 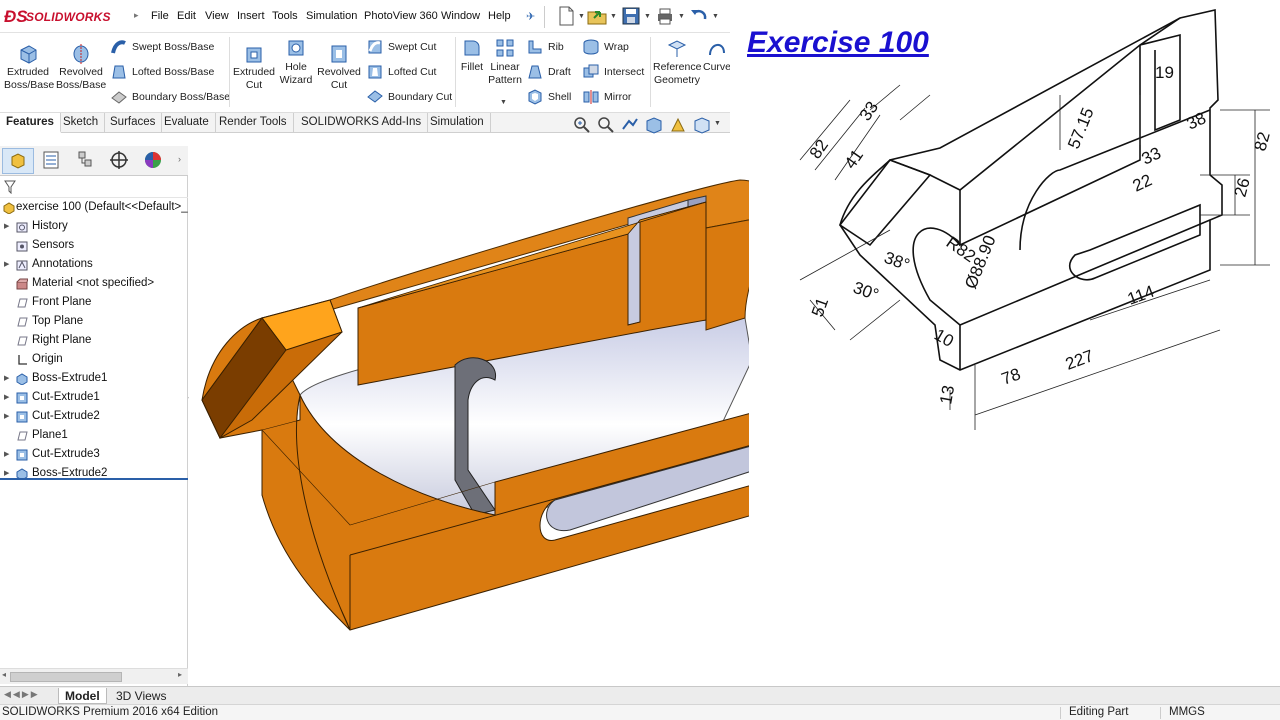 What do you see at coordinates (665, 16) in the screenshot?
I see `print-icon` at bounding box center [665, 16].